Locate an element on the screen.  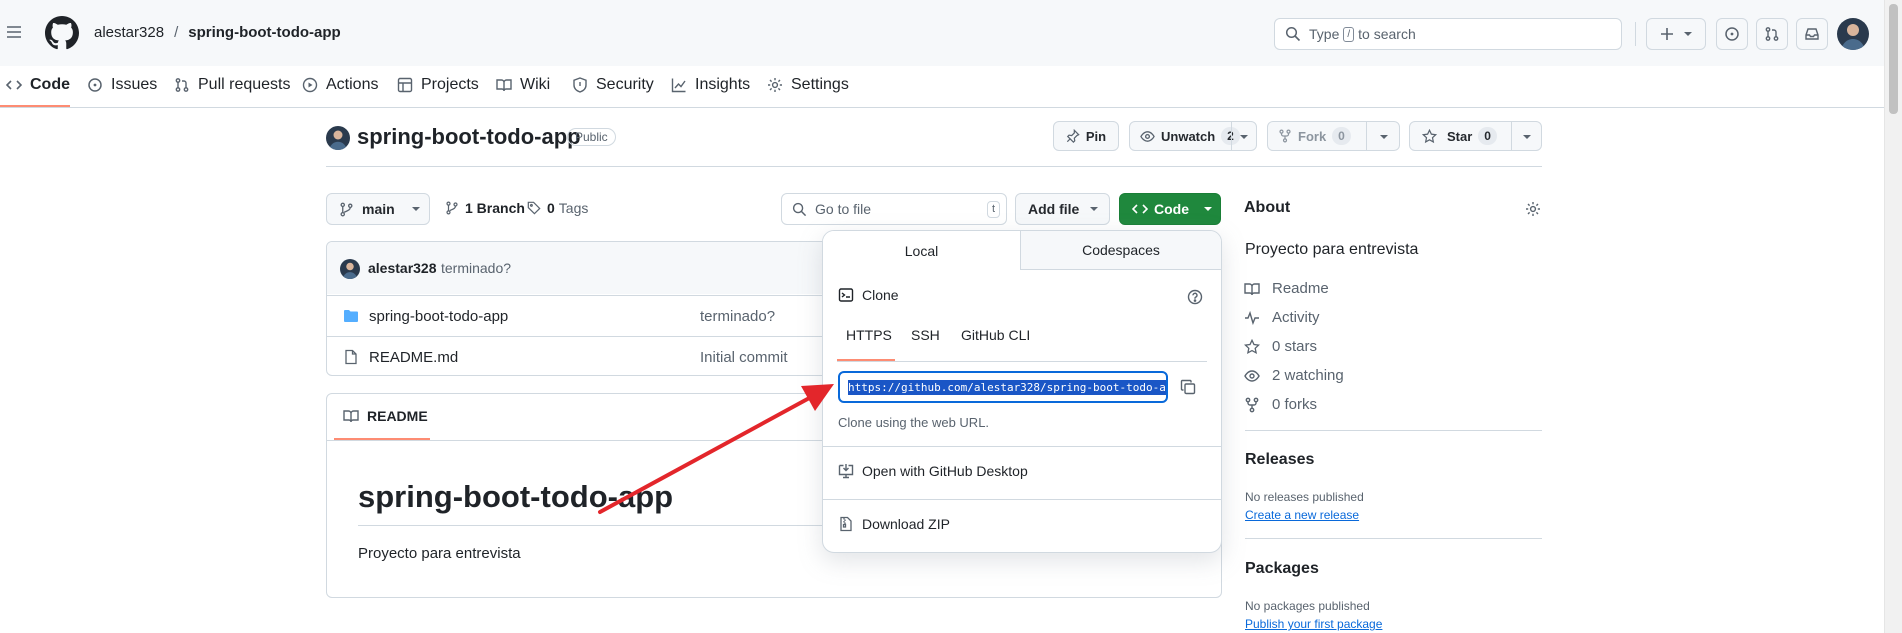
annotation-arrow is located at coordinates (716, 449).